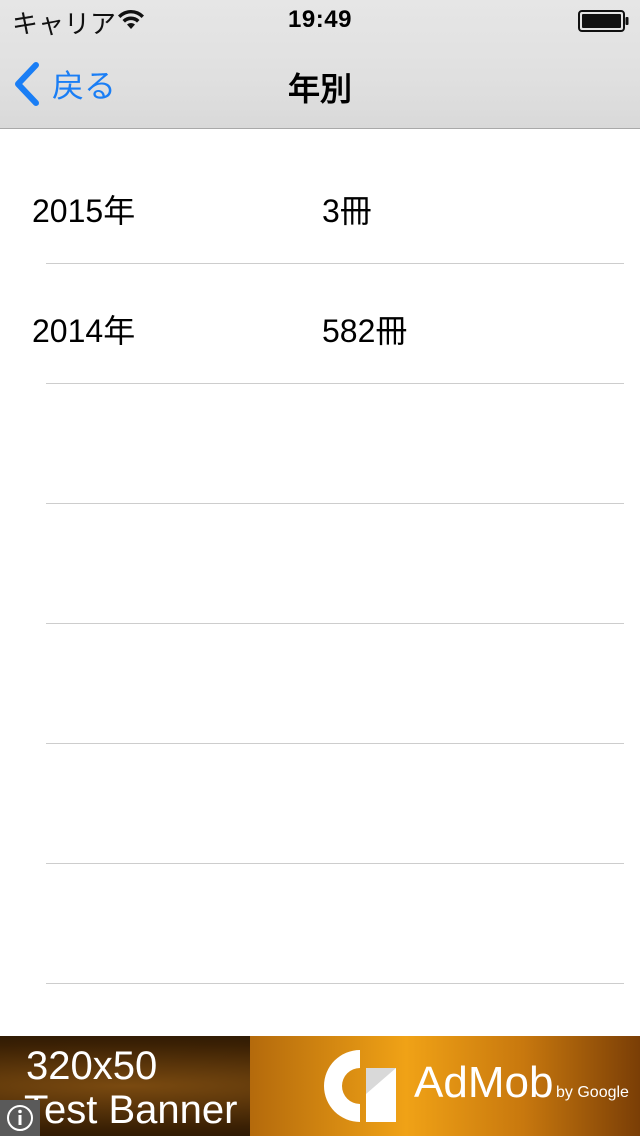 This screenshot has height=1136, width=640. What do you see at coordinates (319, 89) in the screenshot?
I see `page-title: 年別` at bounding box center [319, 89].